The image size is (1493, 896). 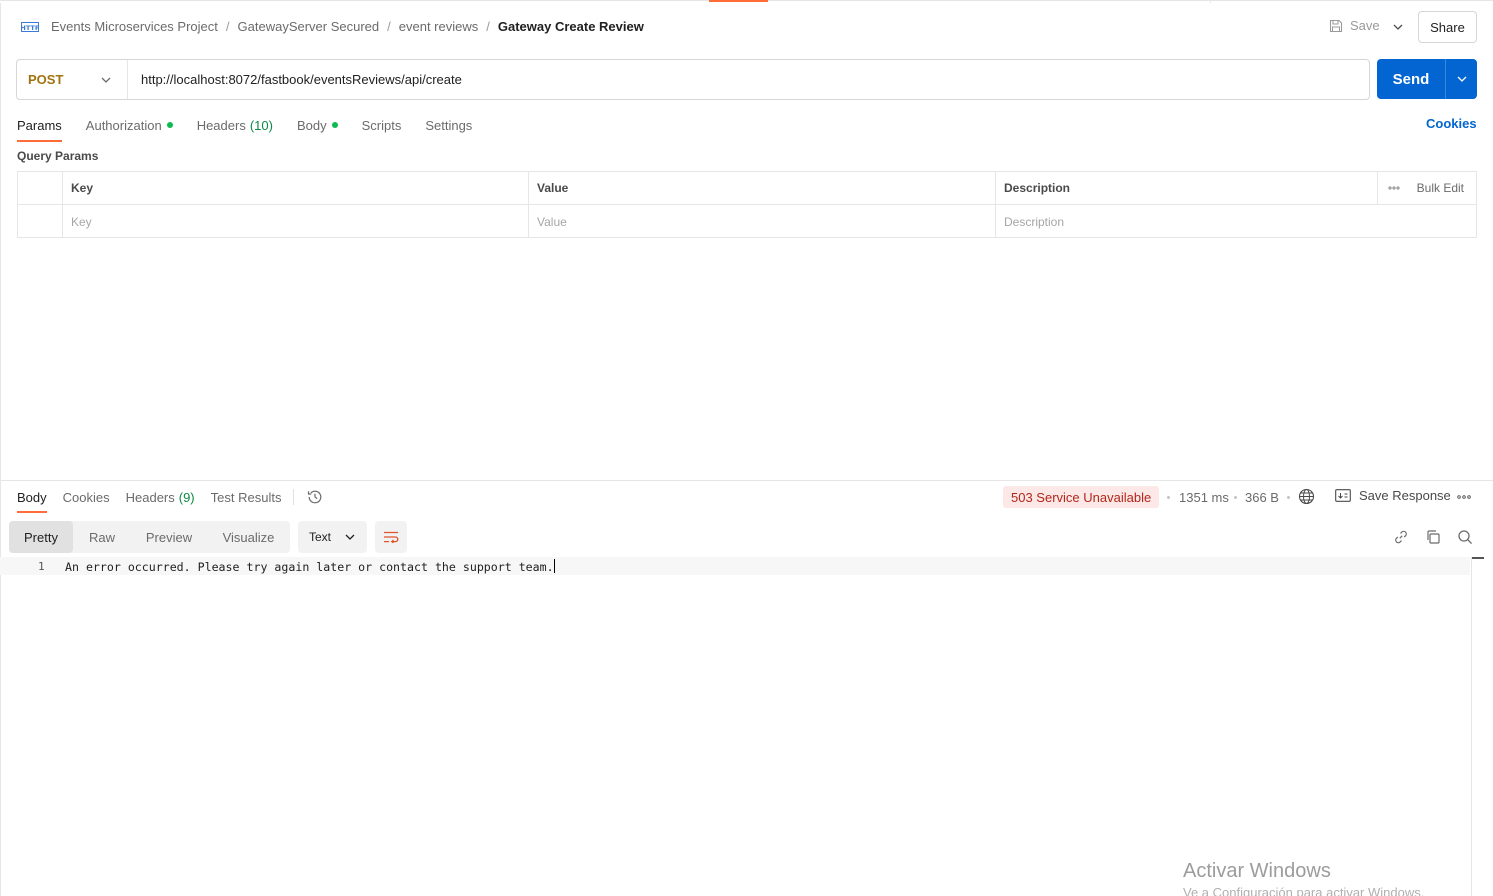 I want to click on response-type-label: Text, so click(x=320, y=537).